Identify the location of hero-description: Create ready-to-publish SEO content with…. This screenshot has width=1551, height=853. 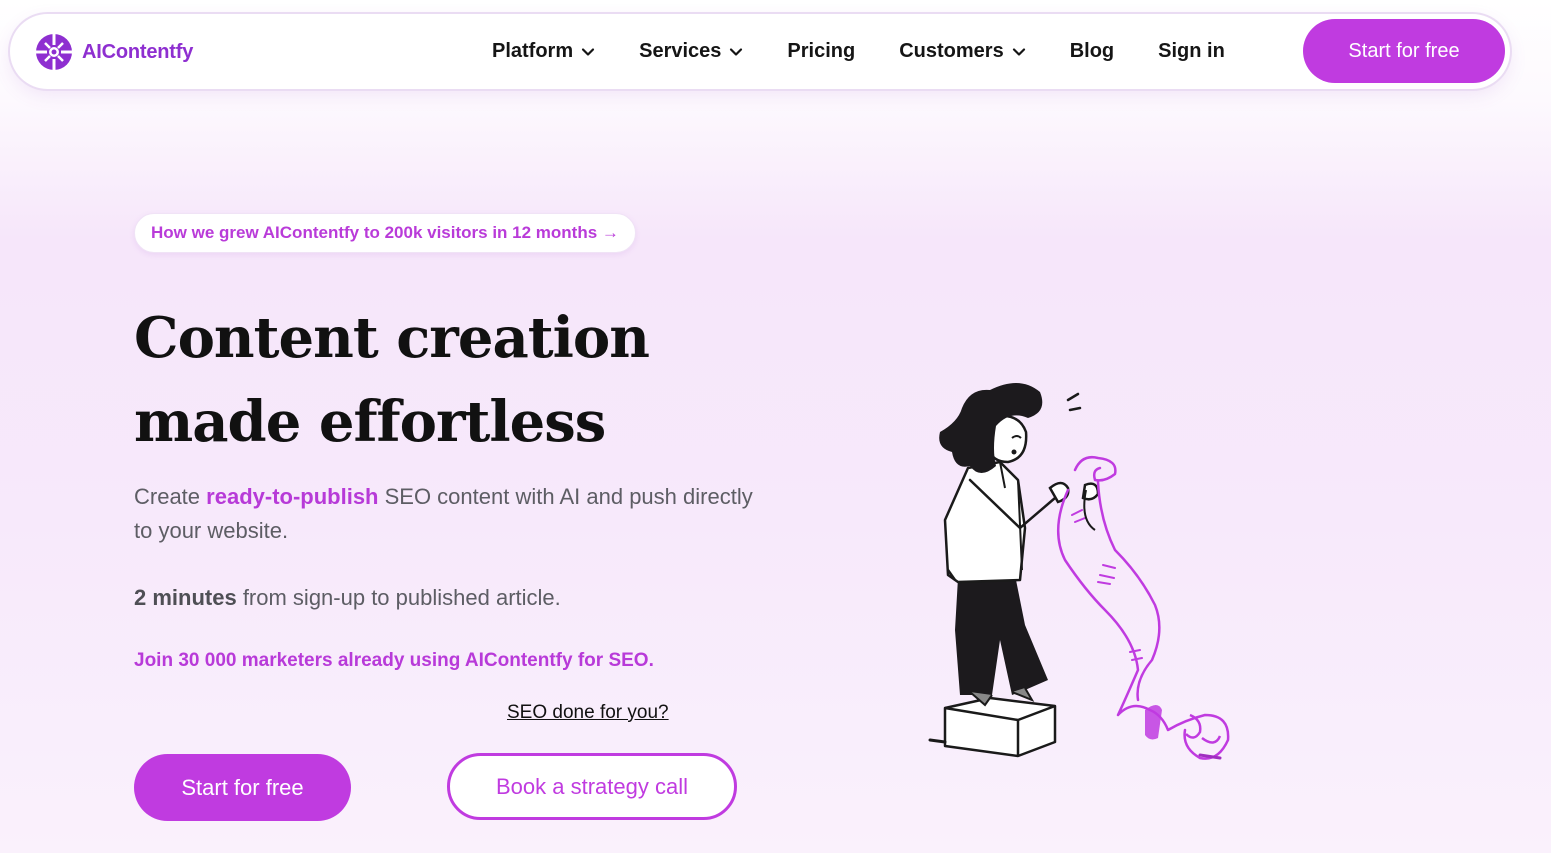
(444, 514).